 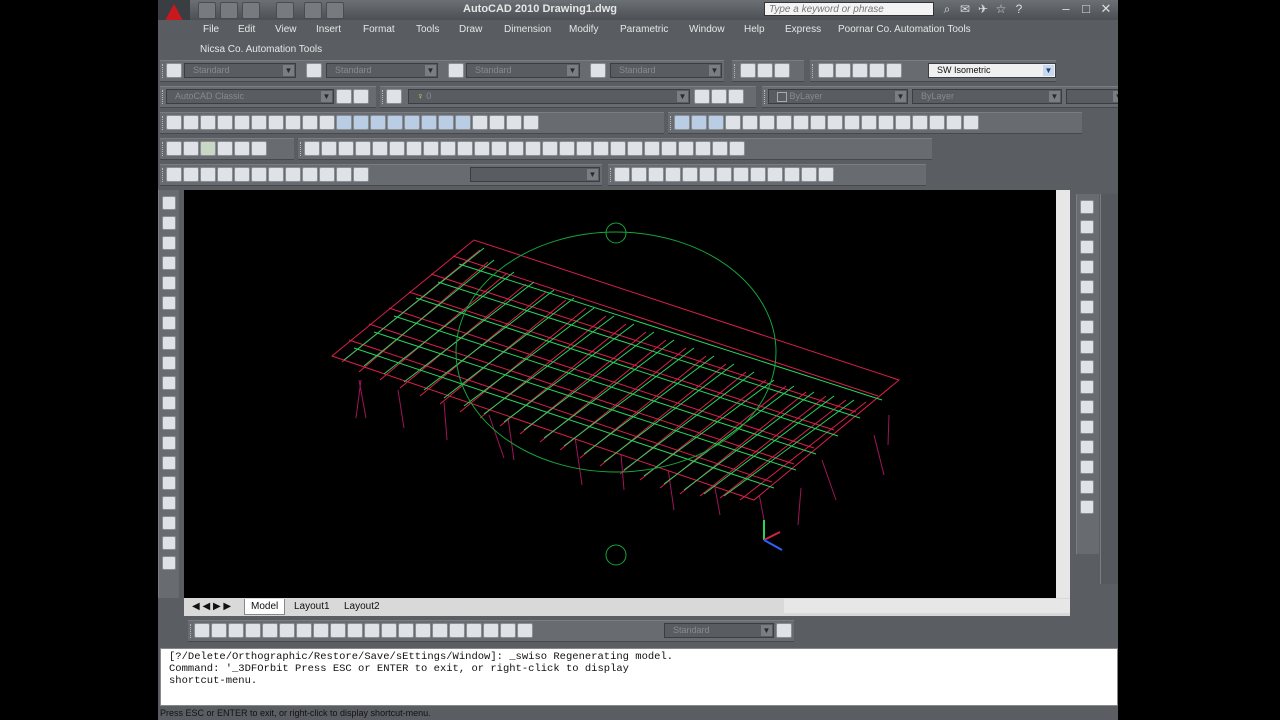 I want to click on rotate-faces-icon, so click(x=801, y=122).